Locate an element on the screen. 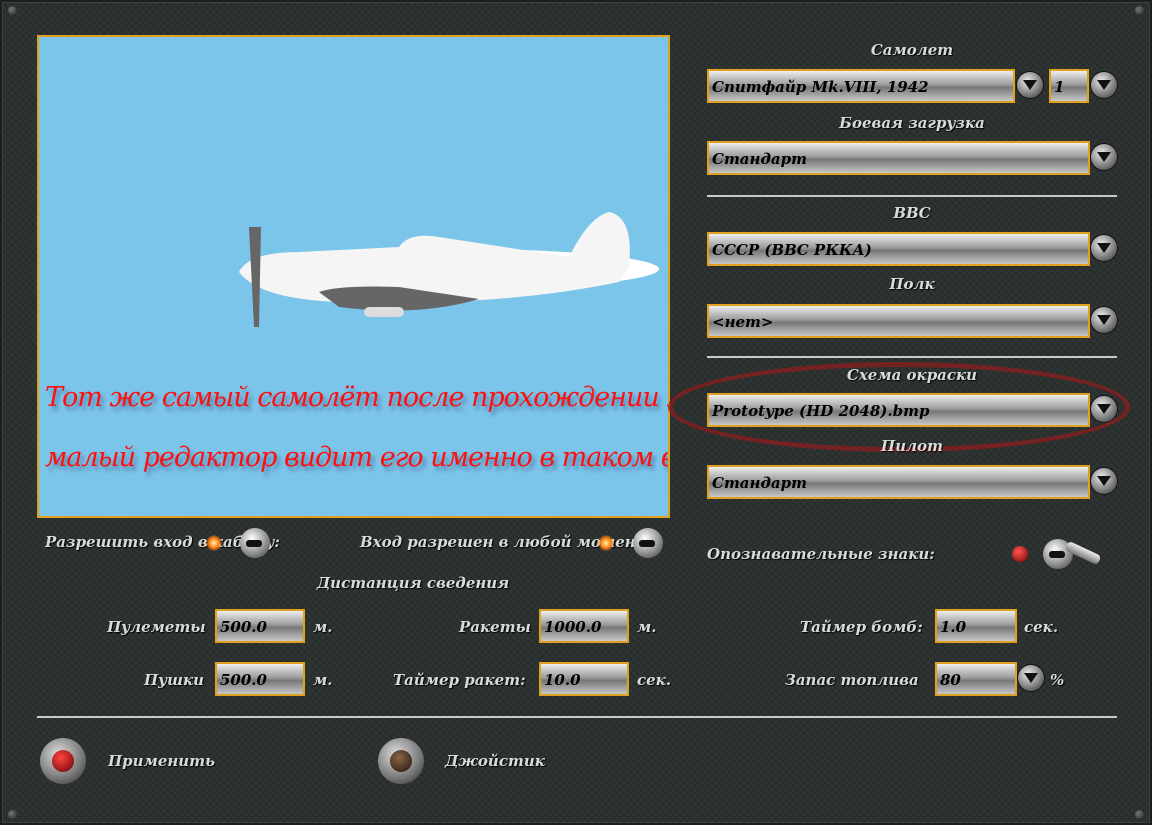 The height and width of the screenshot is (825, 1152). dark-button-icon is located at coordinates (401, 761).